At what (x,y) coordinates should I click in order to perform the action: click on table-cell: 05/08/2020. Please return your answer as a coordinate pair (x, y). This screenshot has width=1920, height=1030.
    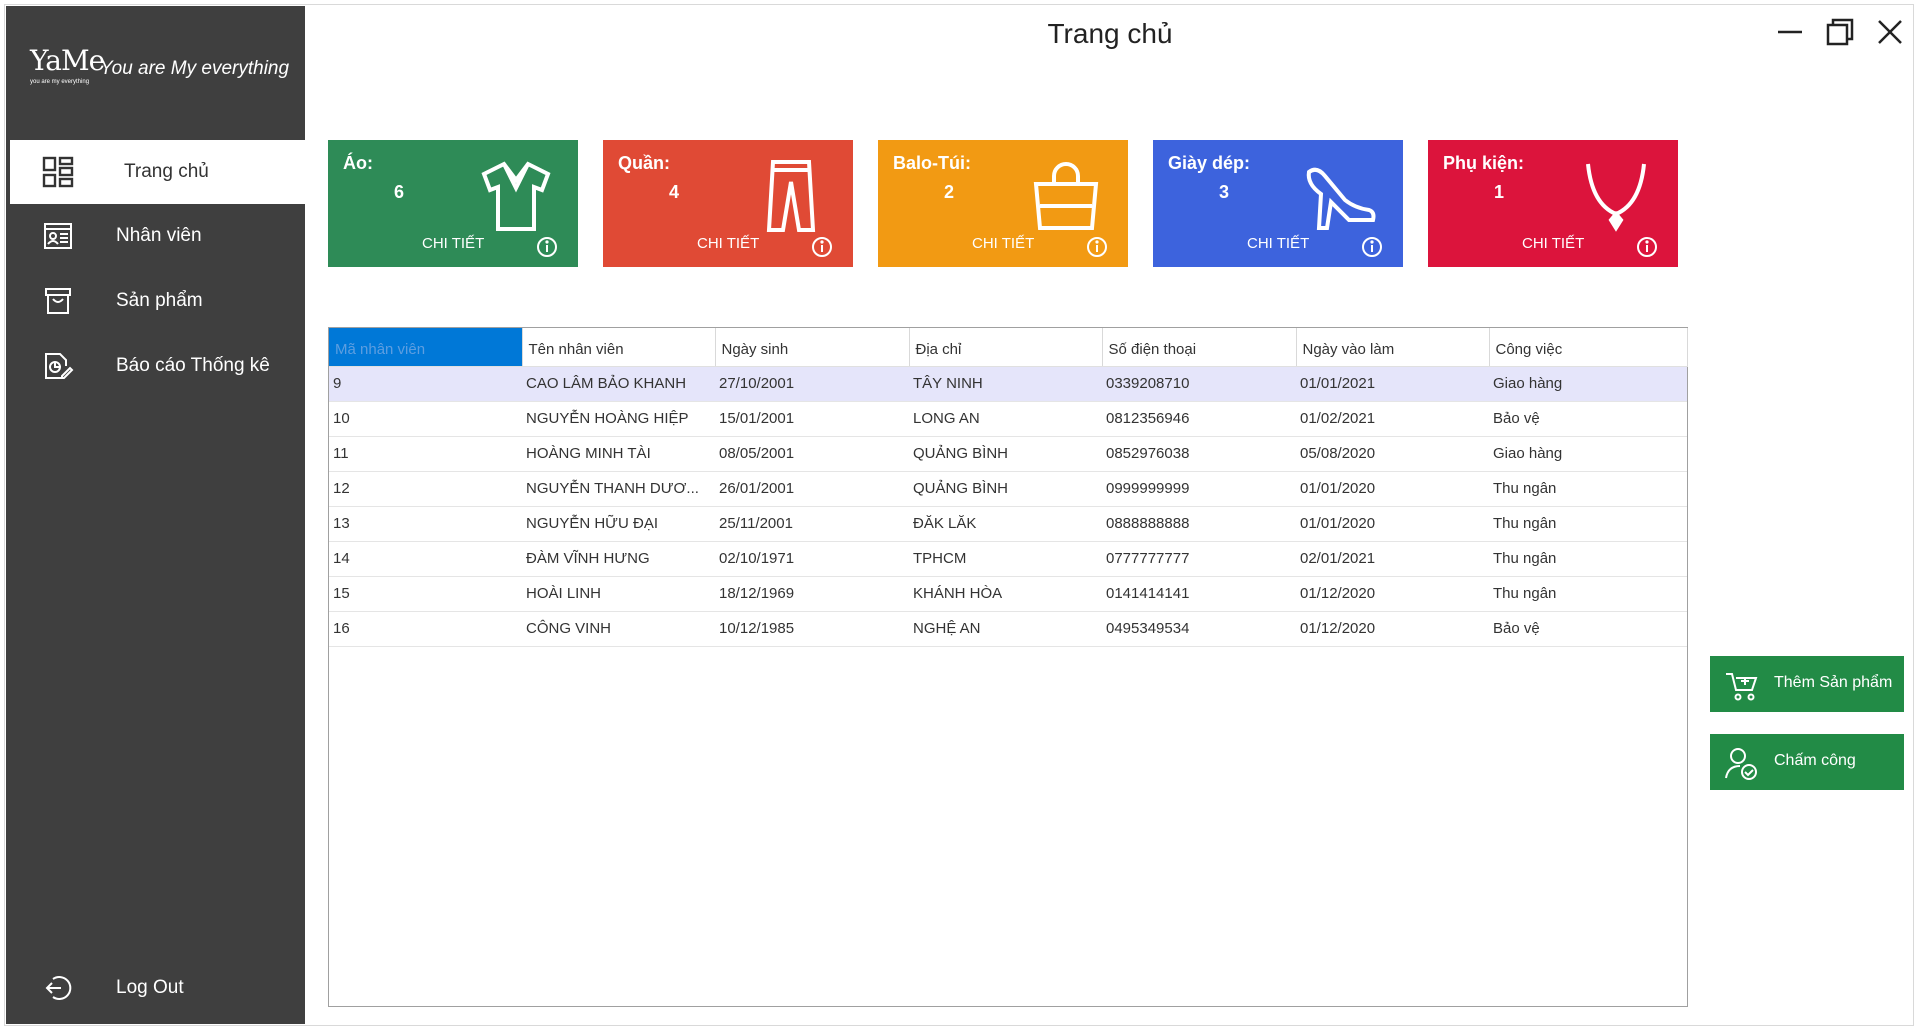
    Looking at the image, I should click on (1392, 454).